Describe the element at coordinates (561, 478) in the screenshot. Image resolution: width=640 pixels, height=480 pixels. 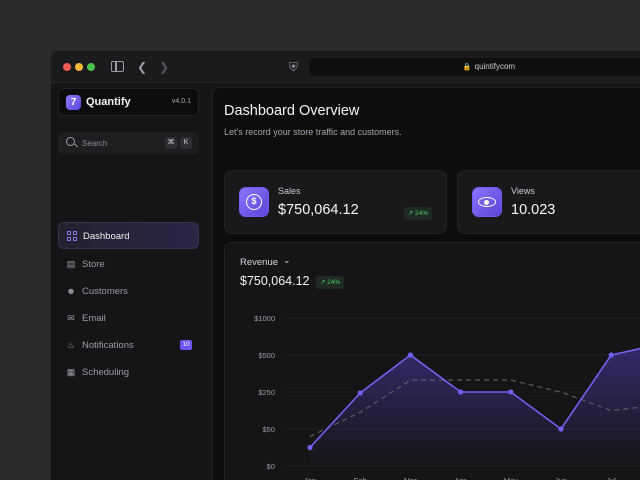
I see `x-tick-label: Jun` at that location.